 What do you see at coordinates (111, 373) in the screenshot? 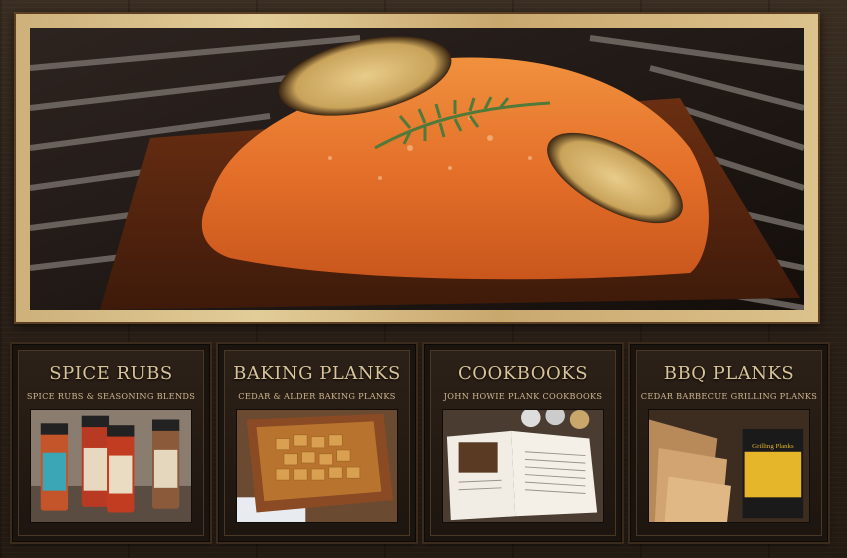
I see `card-title: SPICE RUBS` at bounding box center [111, 373].